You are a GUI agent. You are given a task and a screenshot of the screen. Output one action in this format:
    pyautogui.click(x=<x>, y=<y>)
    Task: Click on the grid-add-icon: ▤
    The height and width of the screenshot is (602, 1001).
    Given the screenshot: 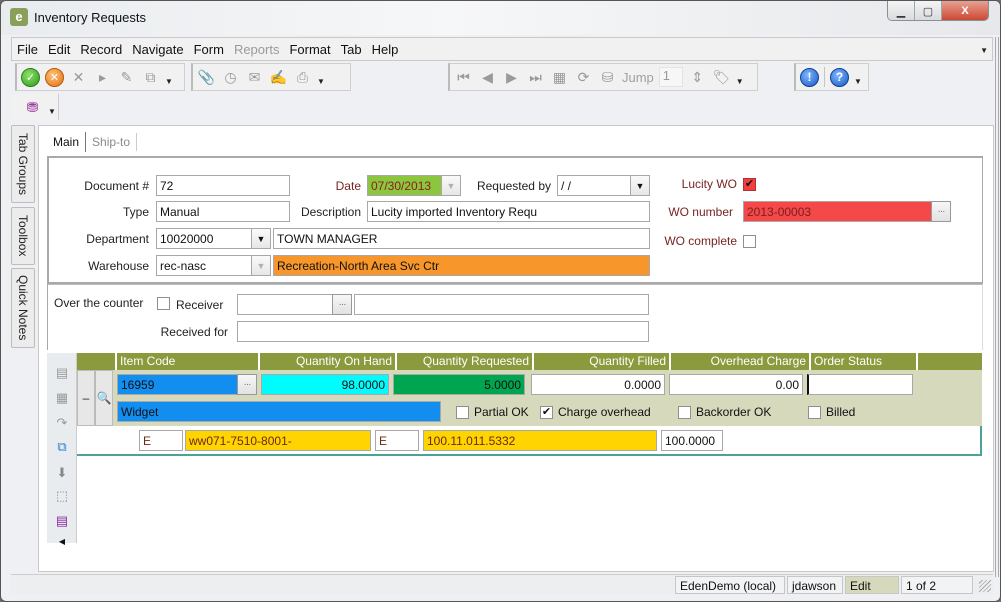 What is the action you would take?
    pyautogui.click(x=62, y=373)
    